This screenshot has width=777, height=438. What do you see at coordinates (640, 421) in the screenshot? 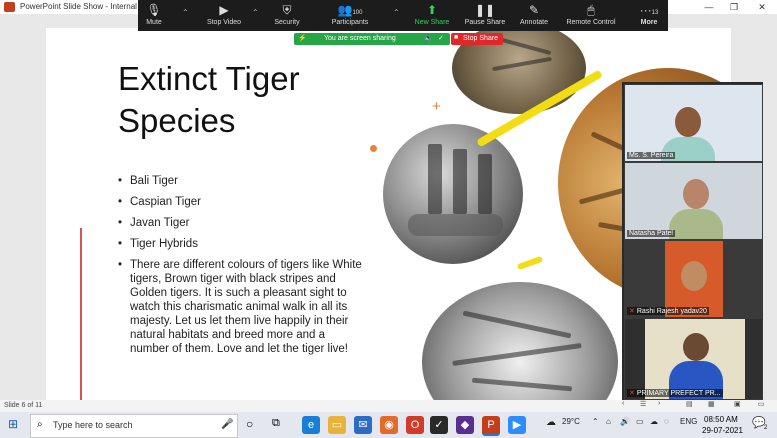
I see `battery-icon: ▭` at bounding box center [640, 421].